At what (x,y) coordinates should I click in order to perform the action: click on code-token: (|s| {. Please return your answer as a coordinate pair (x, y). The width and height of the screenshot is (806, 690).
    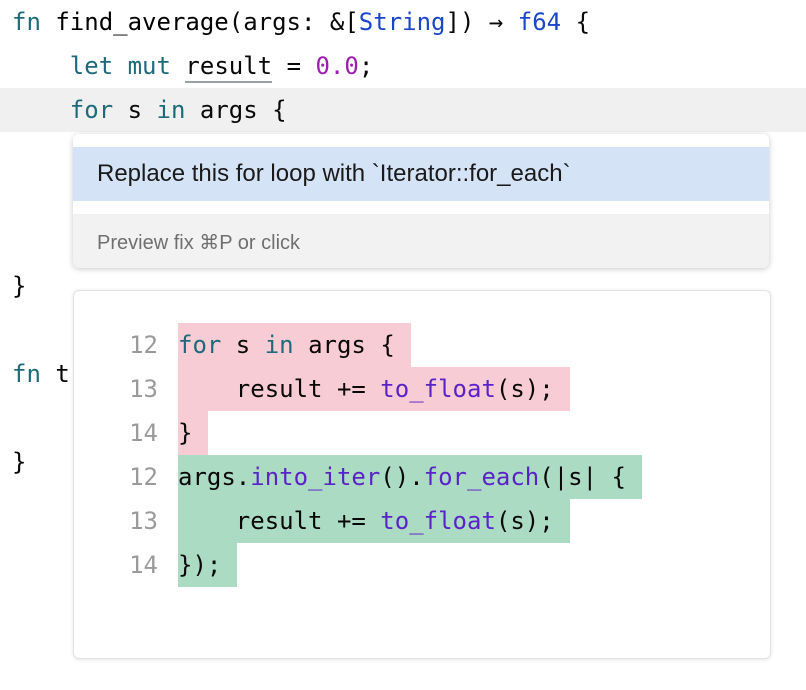
    Looking at the image, I should click on (582, 477).